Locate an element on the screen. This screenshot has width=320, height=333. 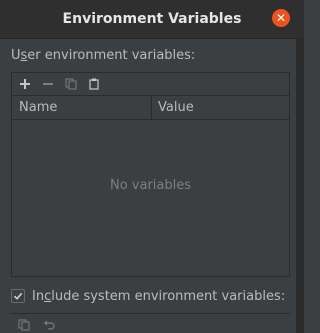
revert-icon is located at coordinates (49, 325).